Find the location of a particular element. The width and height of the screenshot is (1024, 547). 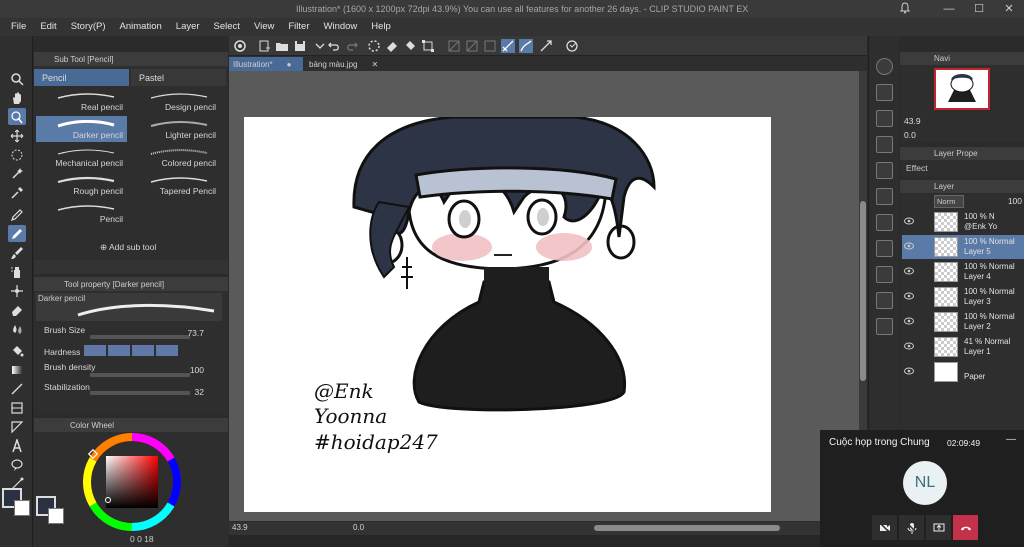

hardness-selector is located at coordinates (132, 350).